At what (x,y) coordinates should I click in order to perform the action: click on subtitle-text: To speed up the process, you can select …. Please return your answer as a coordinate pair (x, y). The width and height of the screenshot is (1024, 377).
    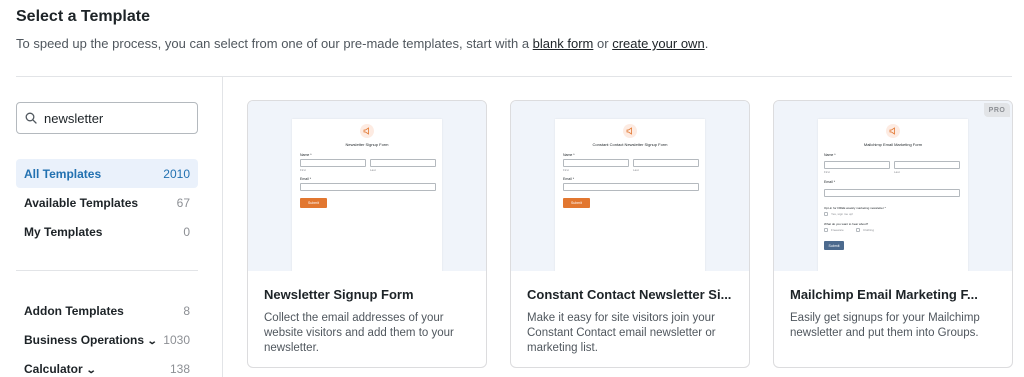
    Looking at the image, I should click on (273, 43).